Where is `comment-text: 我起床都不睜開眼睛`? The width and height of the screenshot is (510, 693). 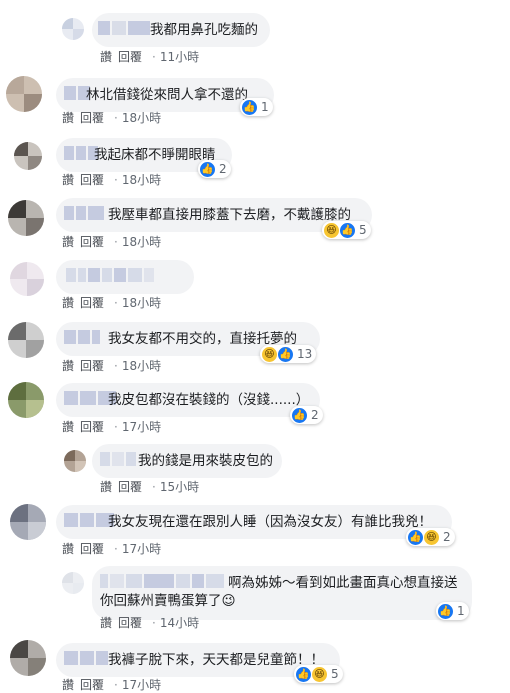 comment-text: 我起床都不睜開眼睛 is located at coordinates (155, 155).